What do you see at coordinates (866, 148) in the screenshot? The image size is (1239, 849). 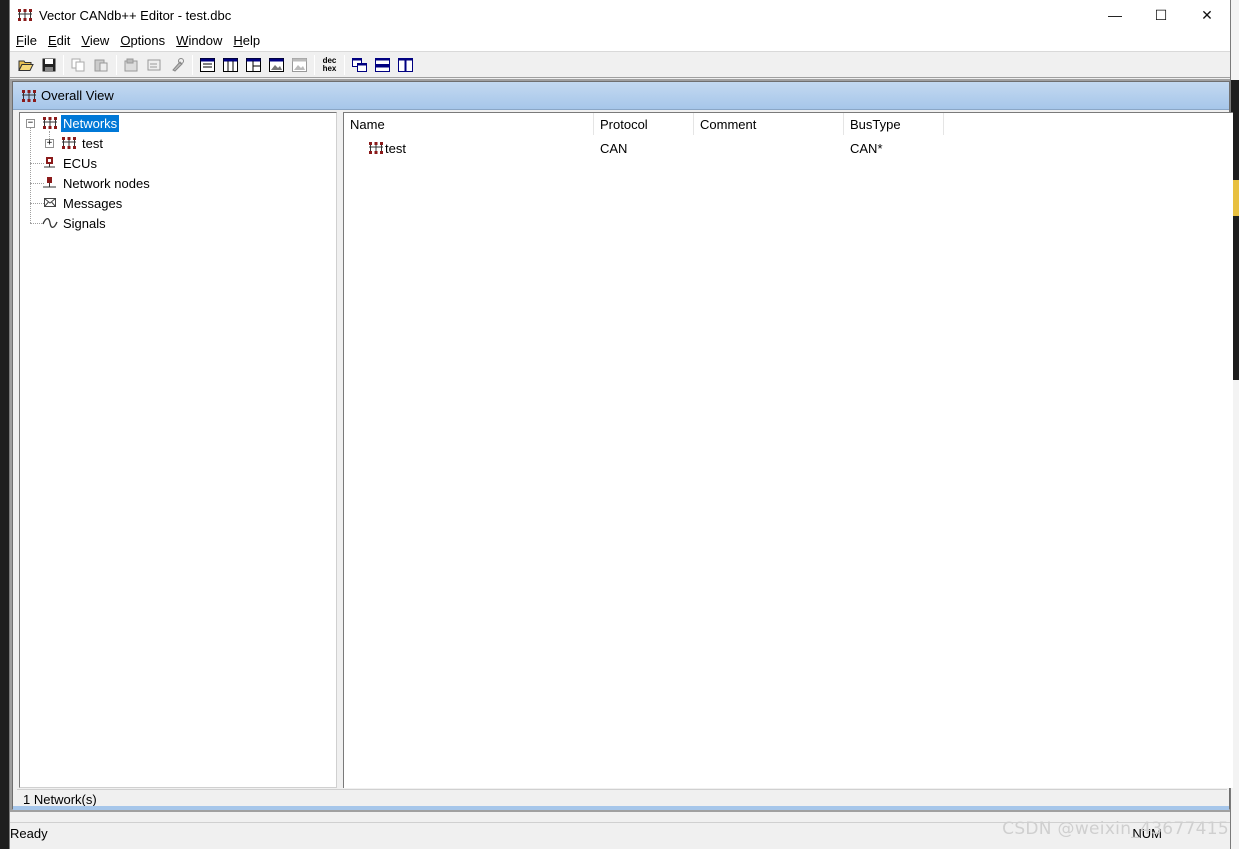 I see `cell-bustype: CAN*` at bounding box center [866, 148].